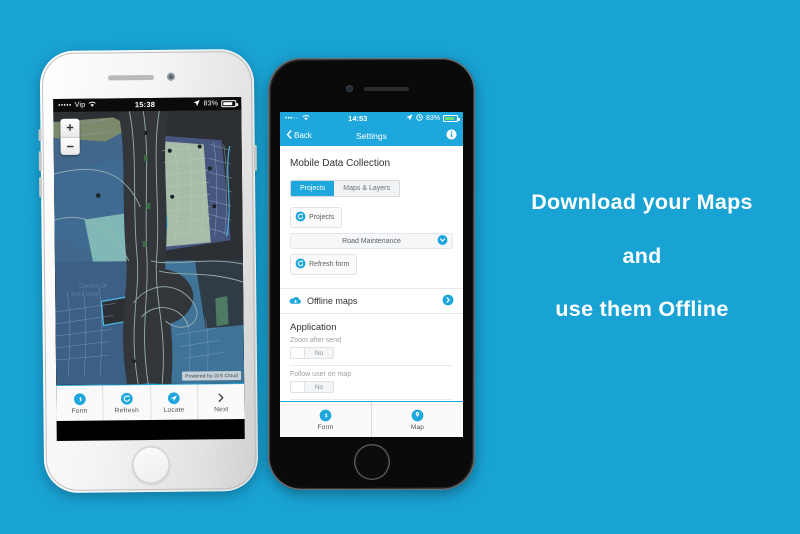 The height and width of the screenshot is (534, 800). I want to click on zoom-after-send-toggle: No, so click(312, 353).